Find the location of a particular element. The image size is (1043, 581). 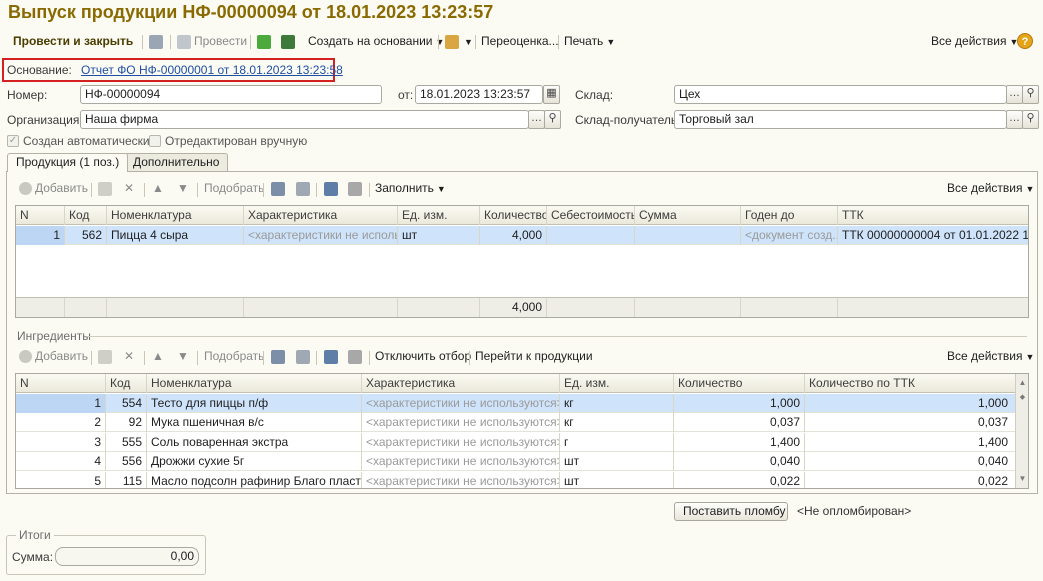

disable-filter-button: Отключить отбор is located at coordinates (423, 356).